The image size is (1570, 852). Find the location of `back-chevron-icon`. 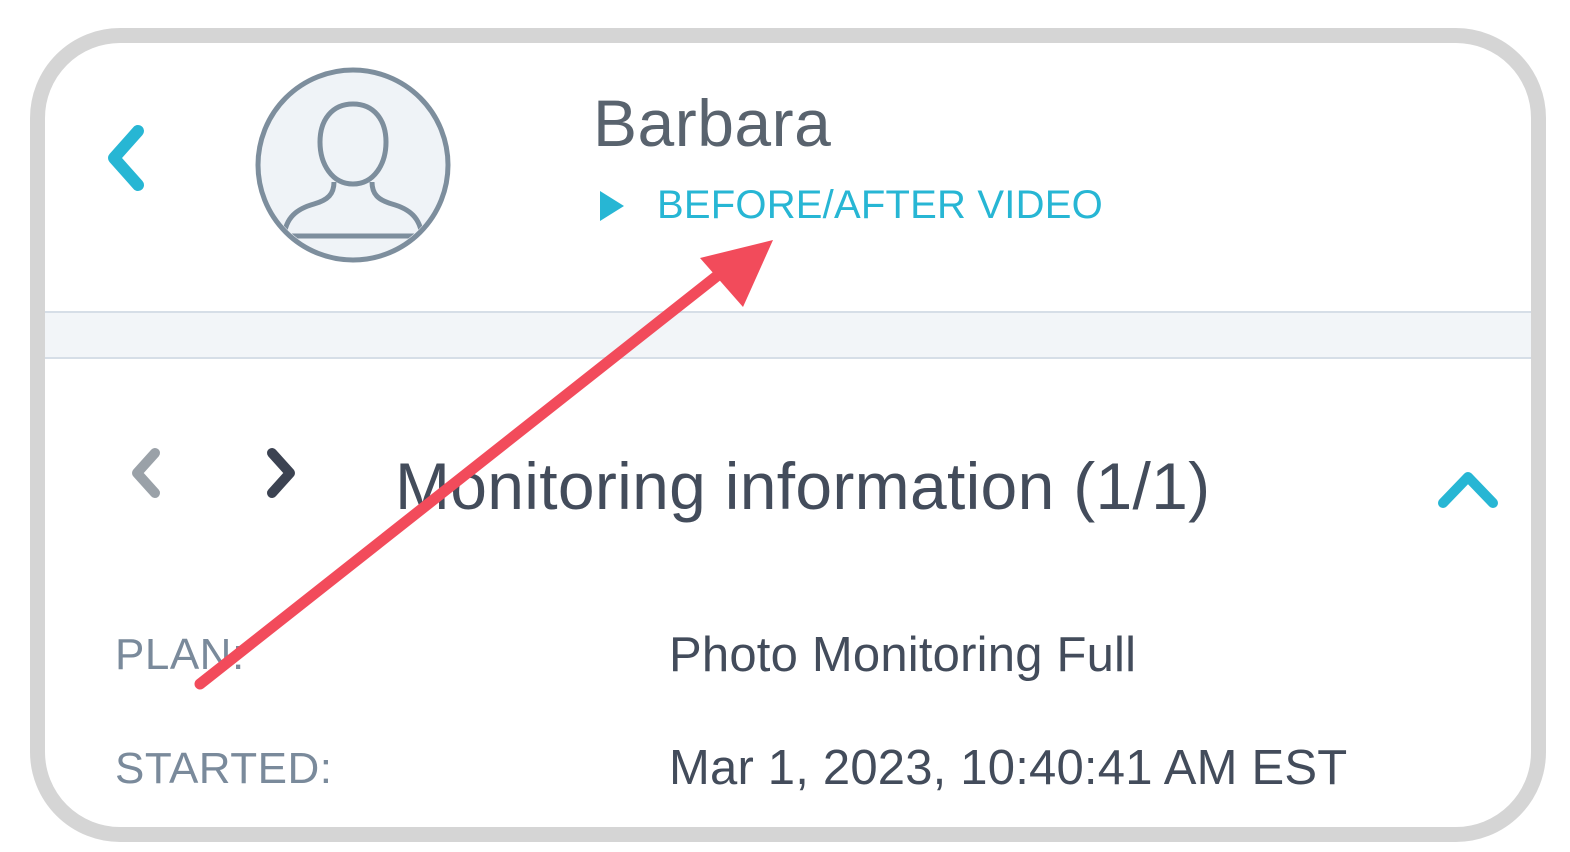

back-chevron-icon is located at coordinates (125, 158).